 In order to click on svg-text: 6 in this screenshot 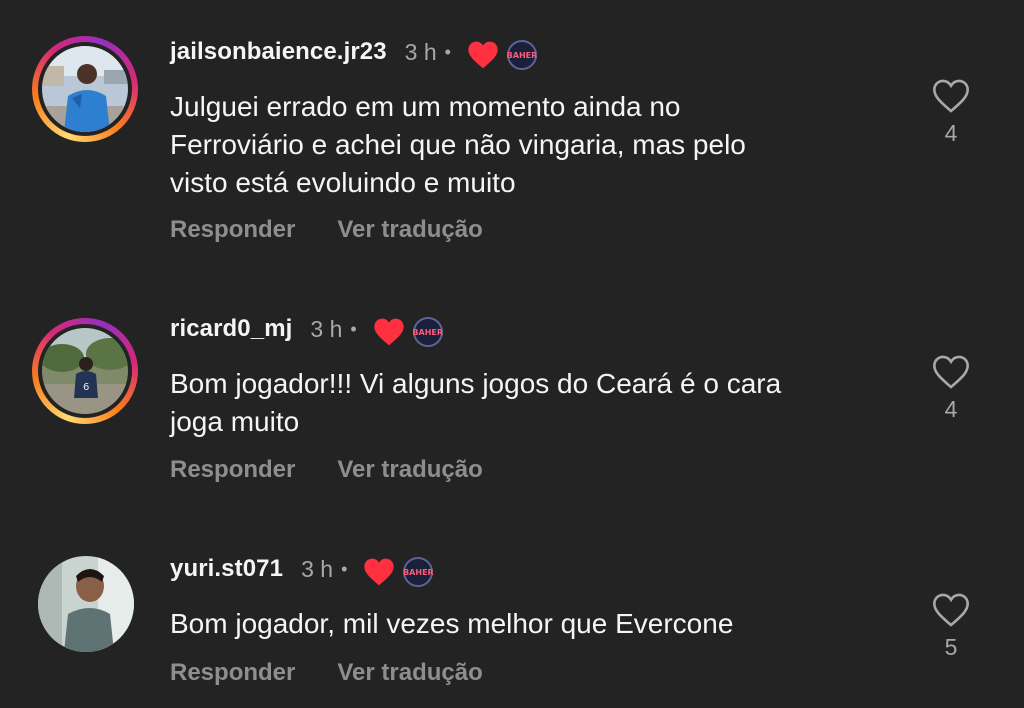, I will do `click(86, 387)`.